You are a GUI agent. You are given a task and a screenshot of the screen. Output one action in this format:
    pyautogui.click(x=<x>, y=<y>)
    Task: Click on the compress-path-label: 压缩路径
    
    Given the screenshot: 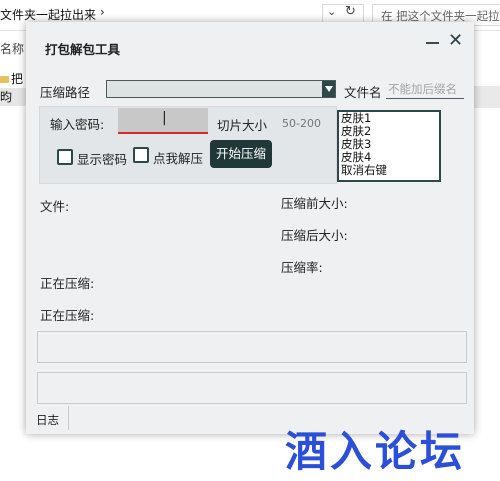 What is the action you would take?
    pyautogui.click(x=65, y=92)
    